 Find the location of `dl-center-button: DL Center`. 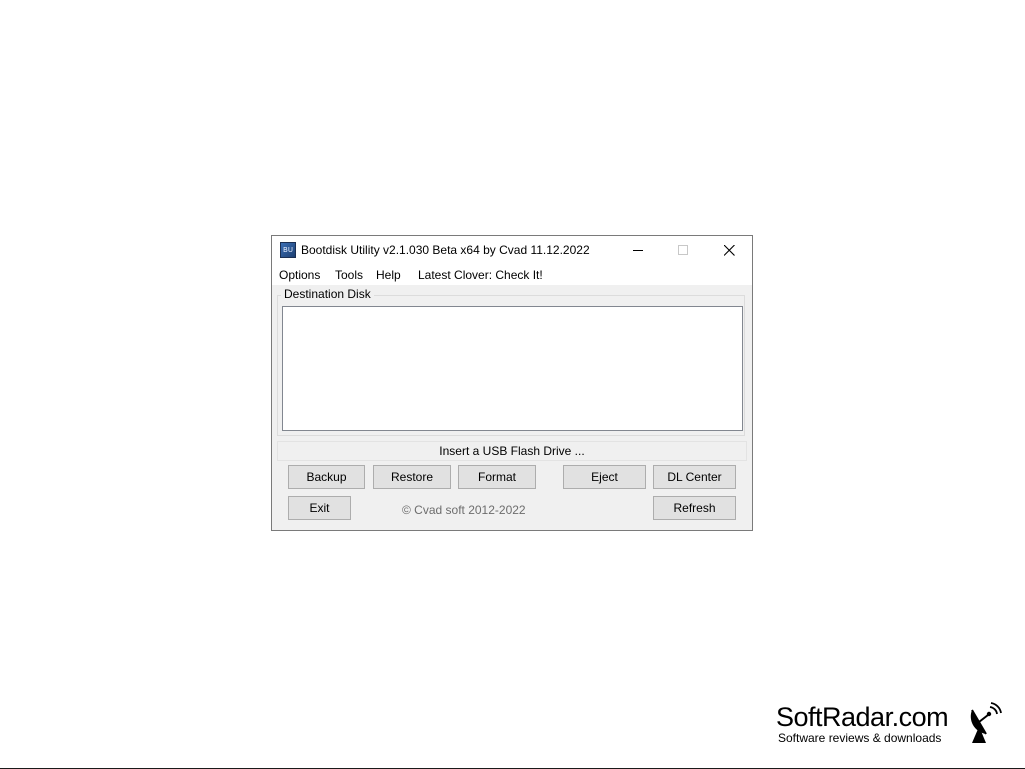

dl-center-button: DL Center is located at coordinates (694, 477).